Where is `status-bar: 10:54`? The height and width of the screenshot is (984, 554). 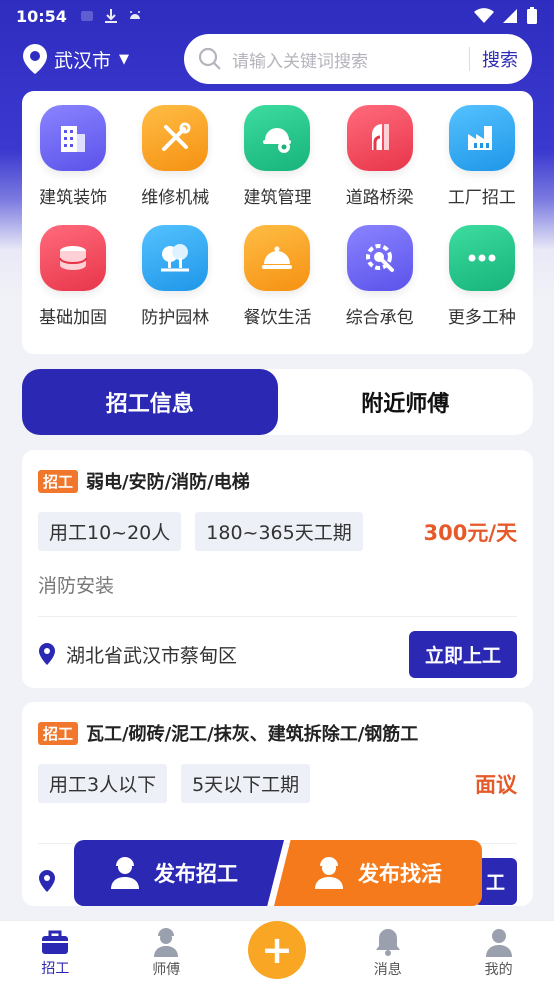 status-bar: 10:54 is located at coordinates (277, 16).